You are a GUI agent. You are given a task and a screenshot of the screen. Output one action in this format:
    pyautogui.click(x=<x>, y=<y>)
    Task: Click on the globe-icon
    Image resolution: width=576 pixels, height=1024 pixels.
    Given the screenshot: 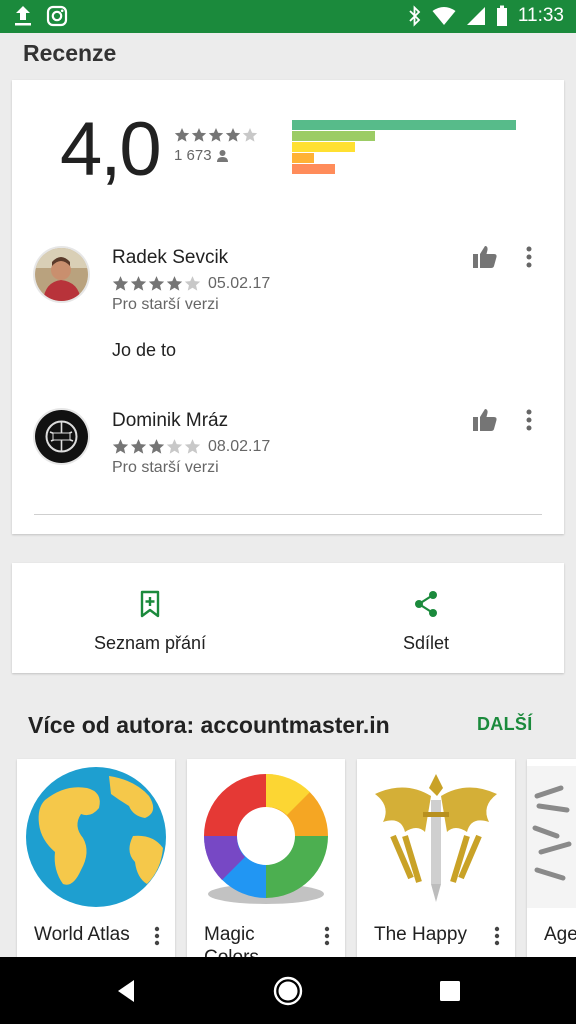 What is the action you would take?
    pyautogui.click(x=96, y=836)
    